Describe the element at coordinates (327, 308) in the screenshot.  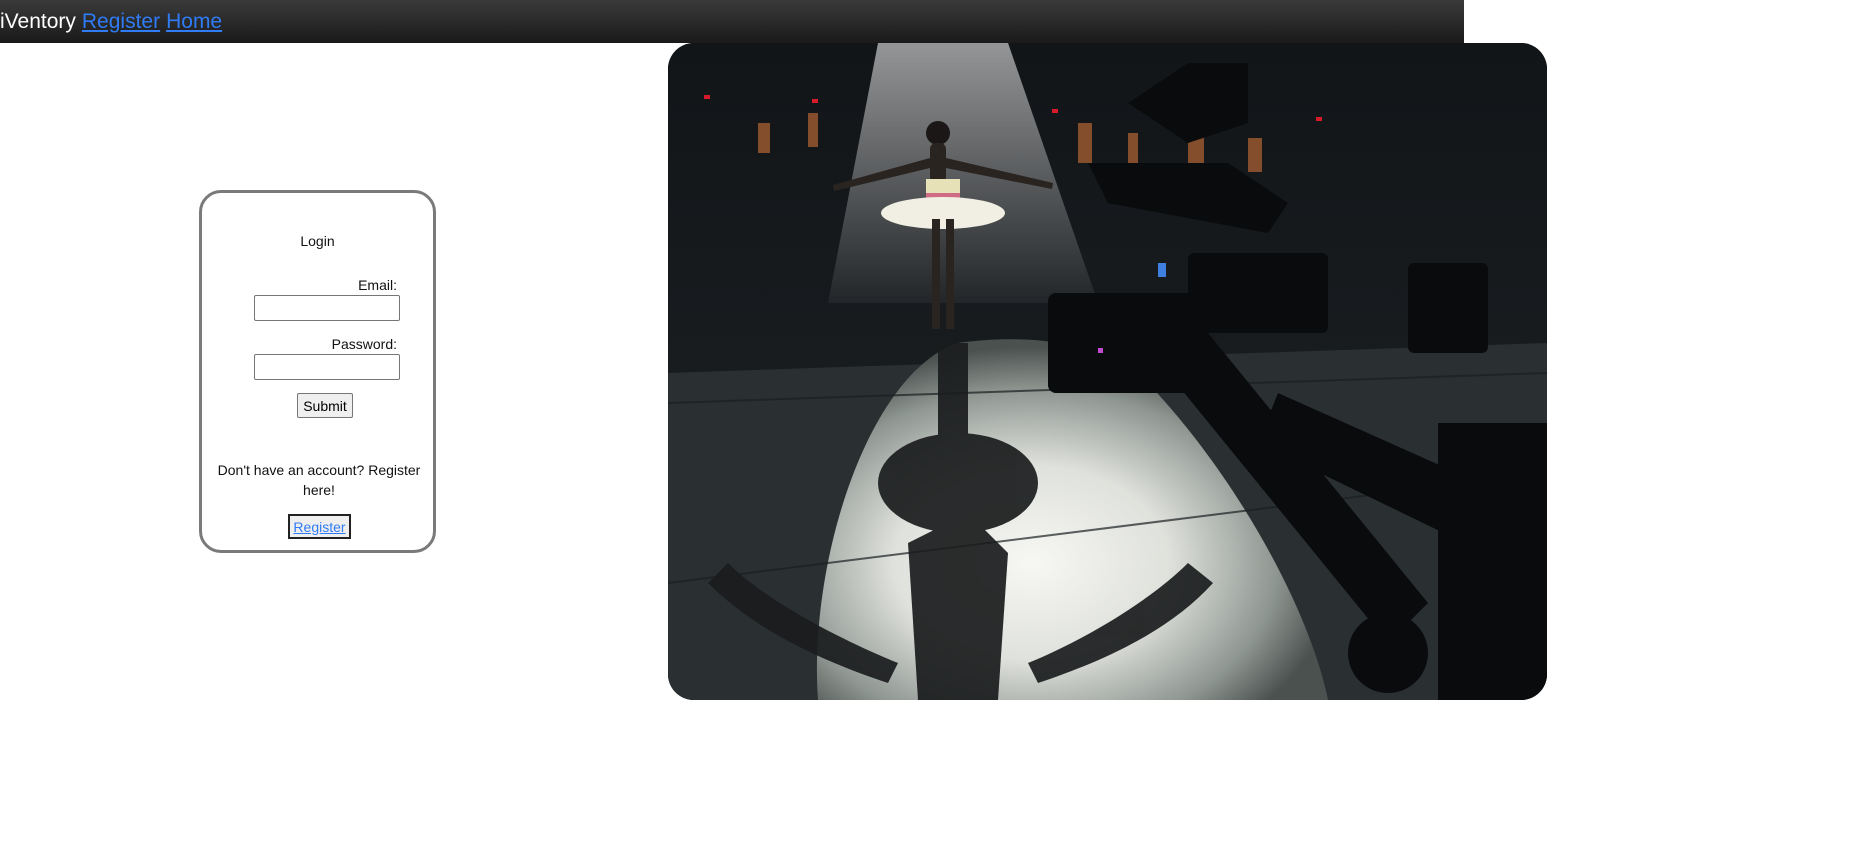
I see `email-field` at that location.